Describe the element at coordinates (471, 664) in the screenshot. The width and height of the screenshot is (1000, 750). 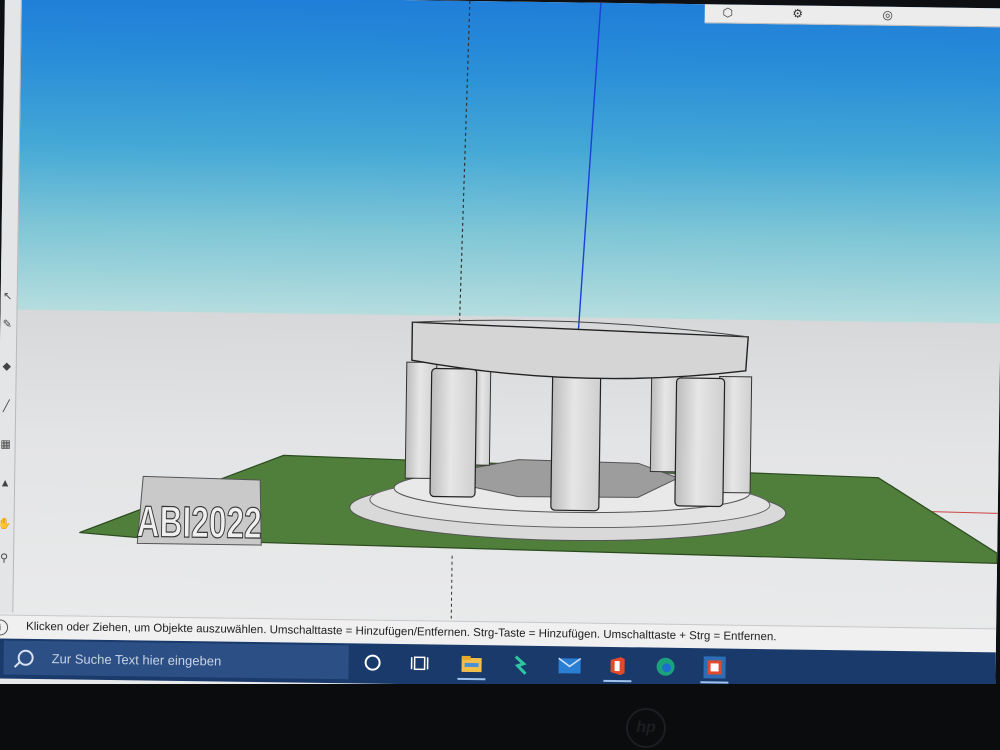
I see `file-explorer-icon` at that location.